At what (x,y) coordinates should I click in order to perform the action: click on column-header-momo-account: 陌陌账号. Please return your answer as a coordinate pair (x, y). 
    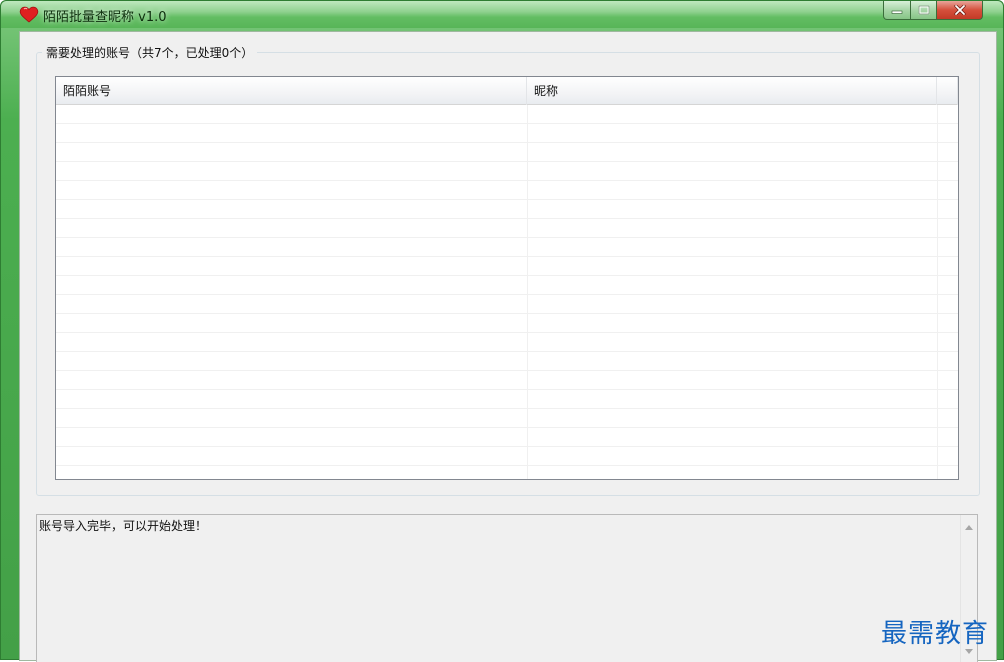
    Looking at the image, I should click on (291, 91).